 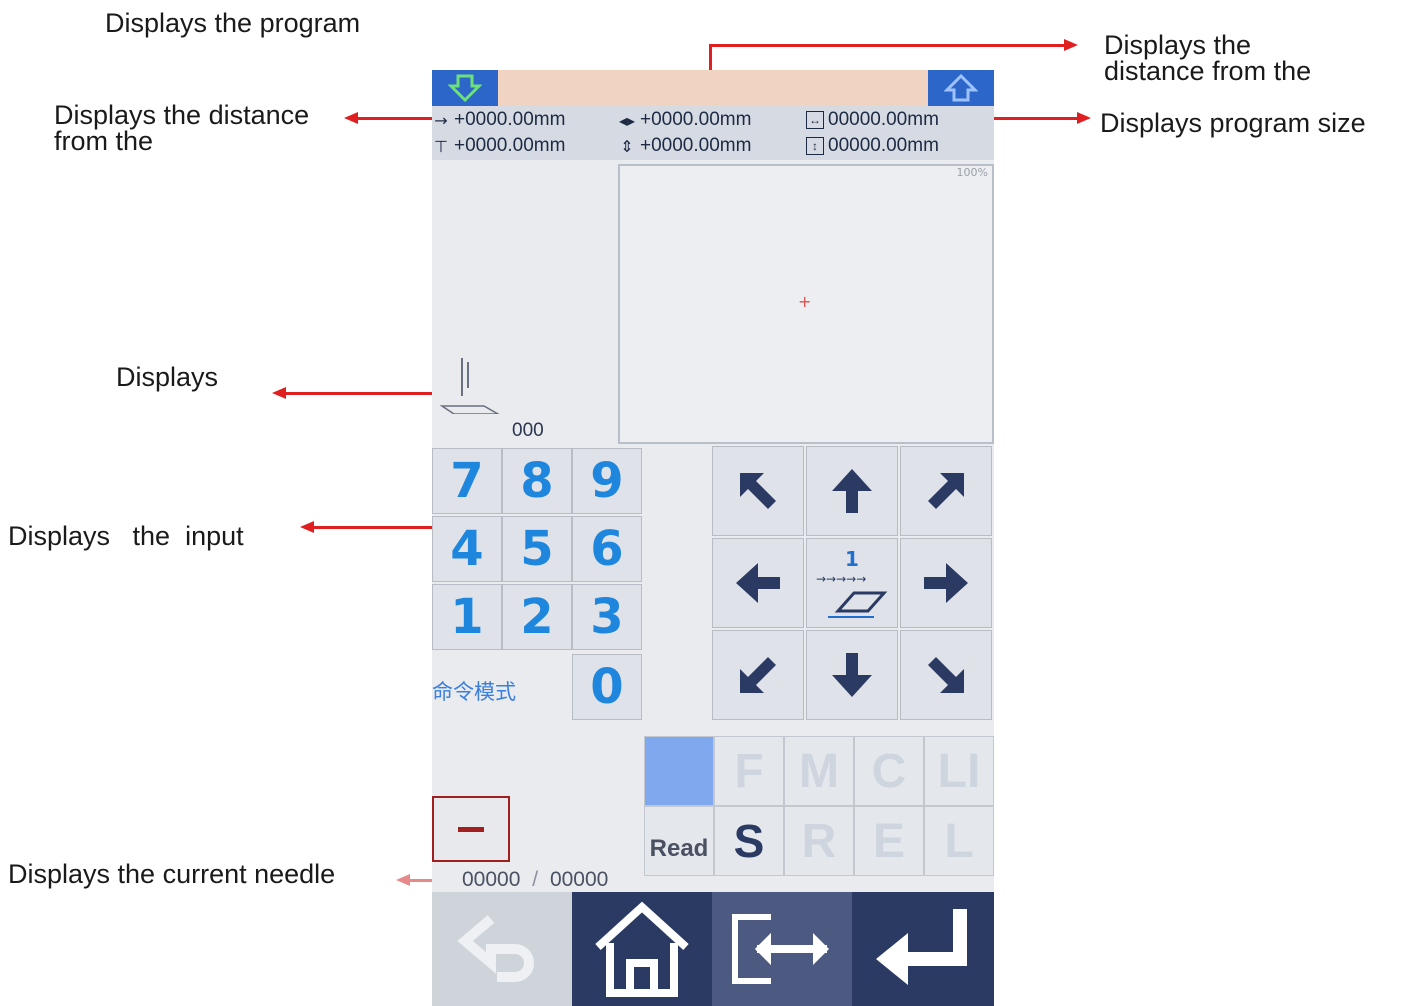 What do you see at coordinates (537, 617) in the screenshot?
I see `key-2: 2` at bounding box center [537, 617].